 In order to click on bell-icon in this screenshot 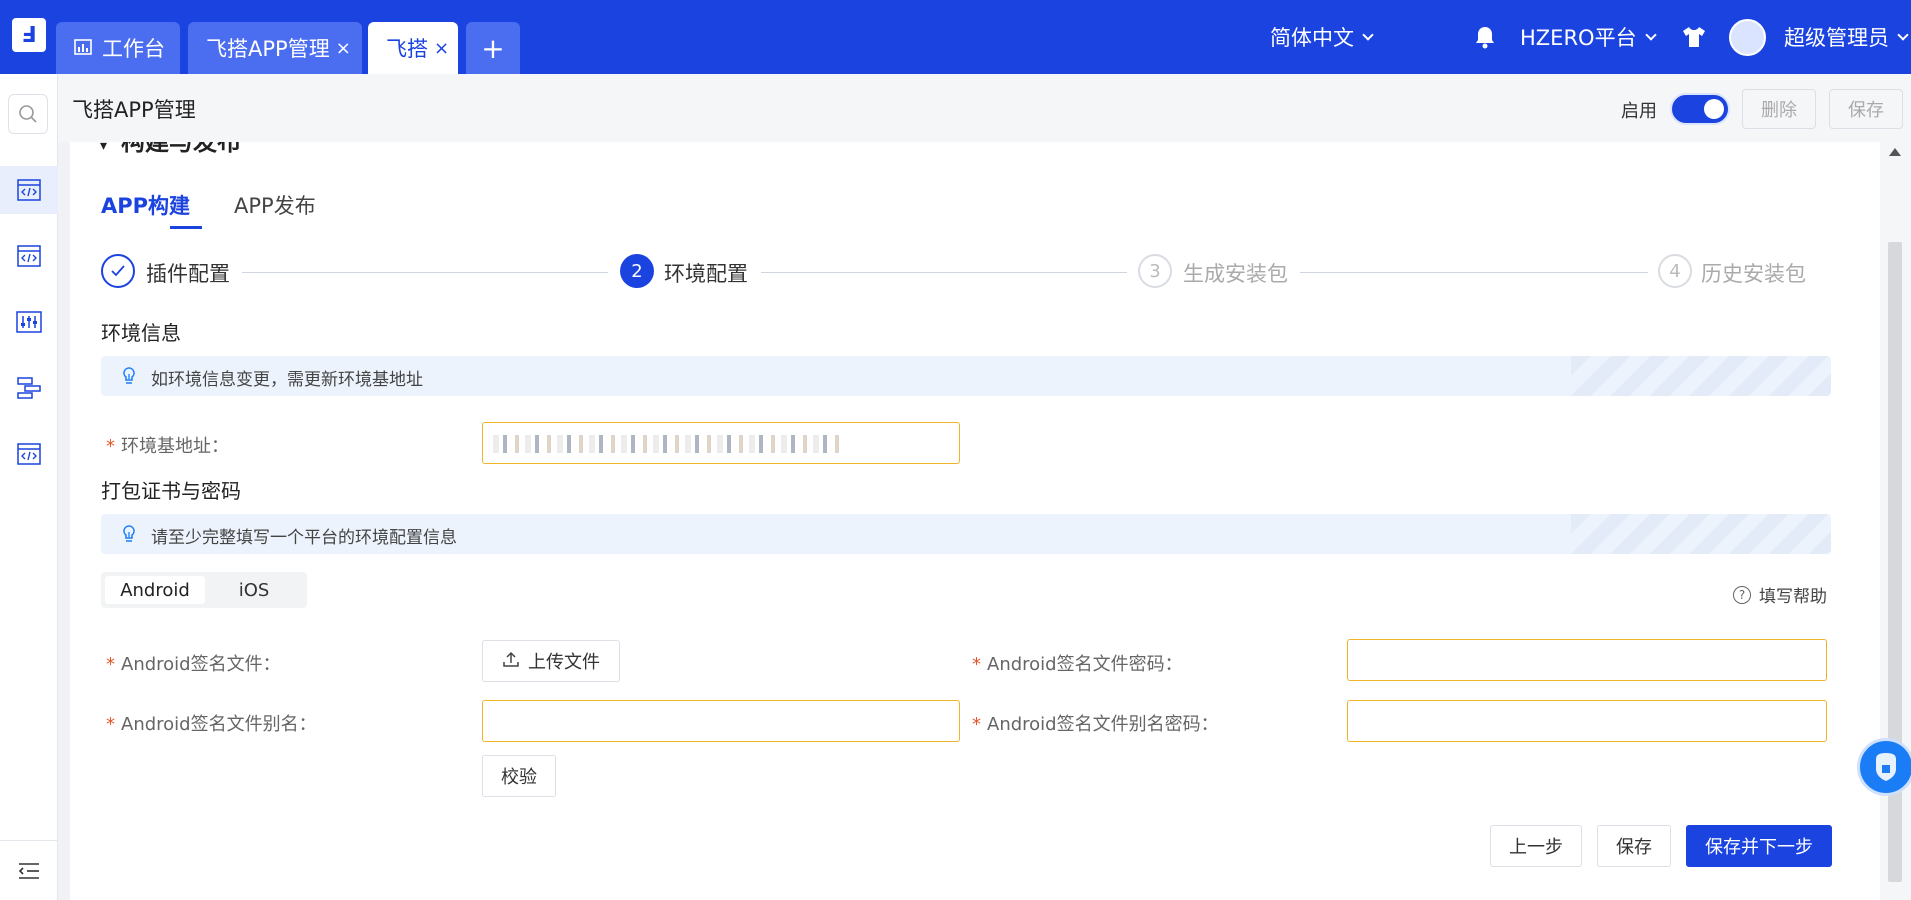, I will do `click(1485, 37)`.